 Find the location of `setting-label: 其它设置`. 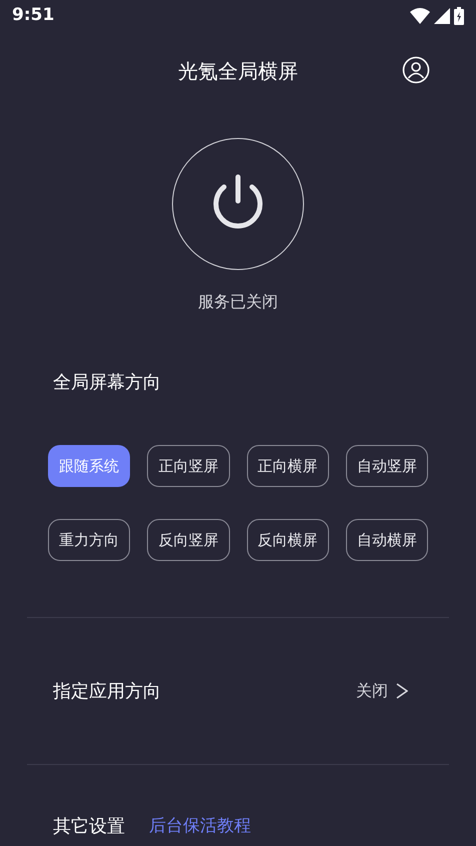

setting-label: 其它设置 is located at coordinates (89, 827).